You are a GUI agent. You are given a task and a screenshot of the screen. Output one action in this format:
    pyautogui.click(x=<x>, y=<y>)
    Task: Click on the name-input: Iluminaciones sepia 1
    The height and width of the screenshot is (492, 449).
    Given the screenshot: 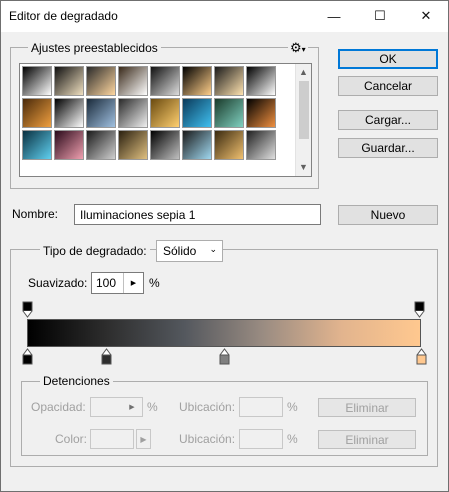 What is the action you would take?
    pyautogui.click(x=197, y=214)
    